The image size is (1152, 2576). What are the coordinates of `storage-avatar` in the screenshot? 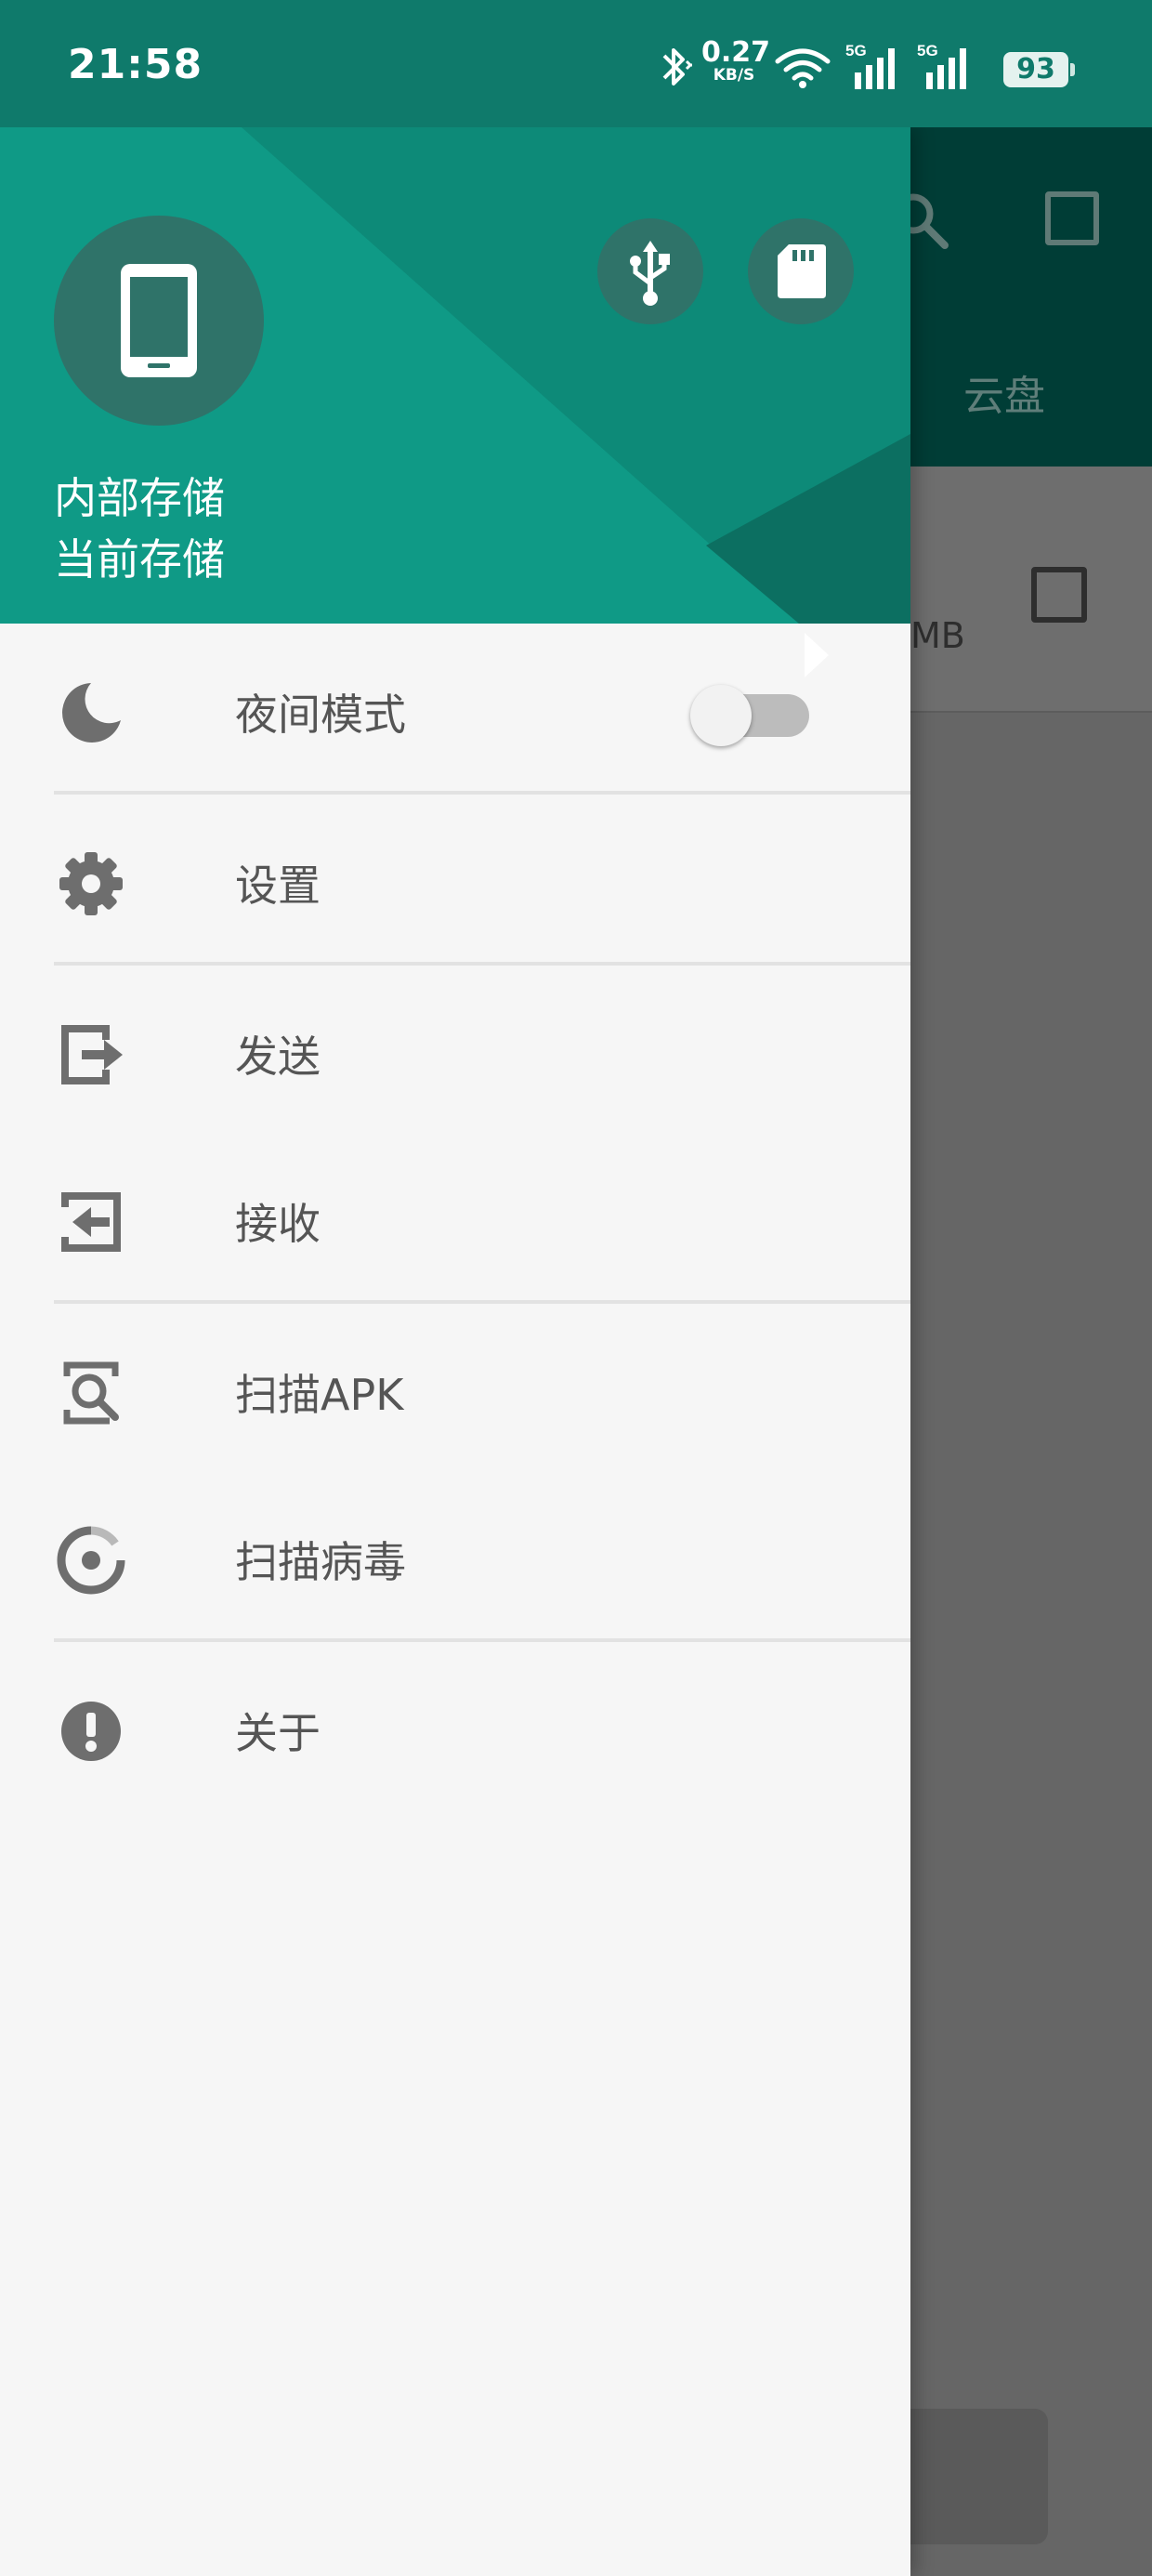 It's located at (159, 321).